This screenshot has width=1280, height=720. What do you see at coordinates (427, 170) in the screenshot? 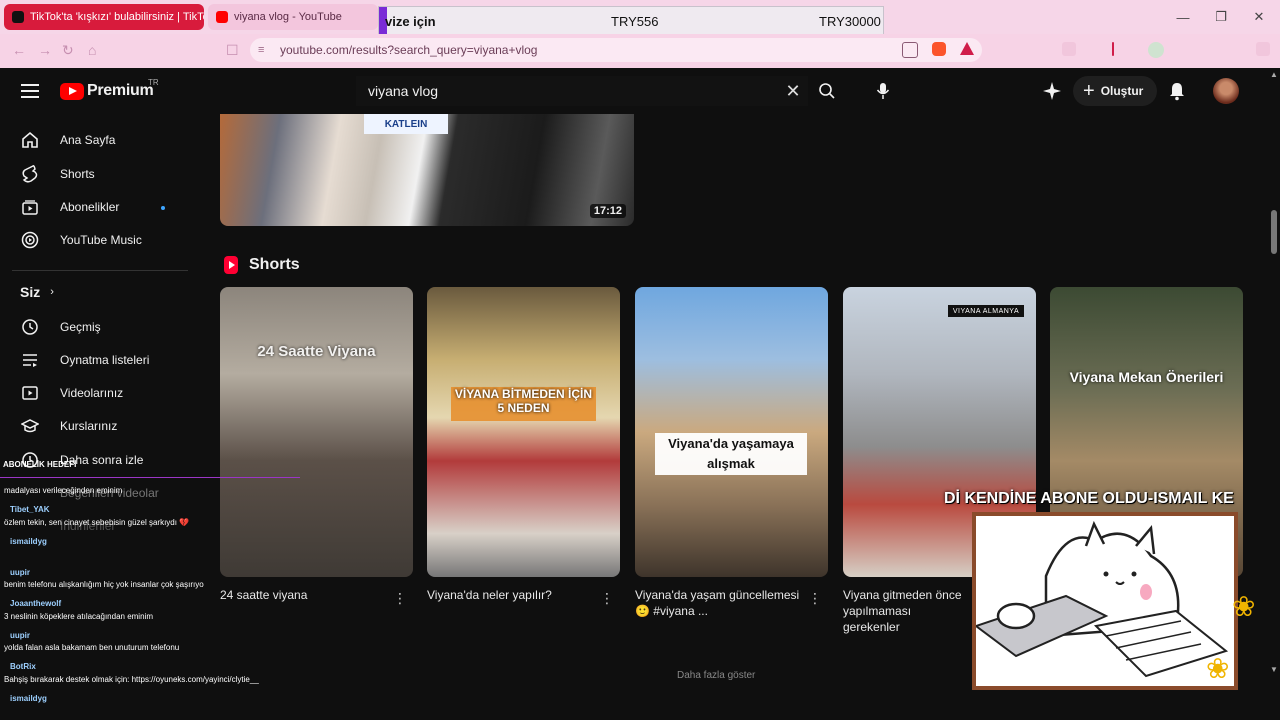
I see `video-thumbnail: KATLEIN 17:12` at bounding box center [427, 170].